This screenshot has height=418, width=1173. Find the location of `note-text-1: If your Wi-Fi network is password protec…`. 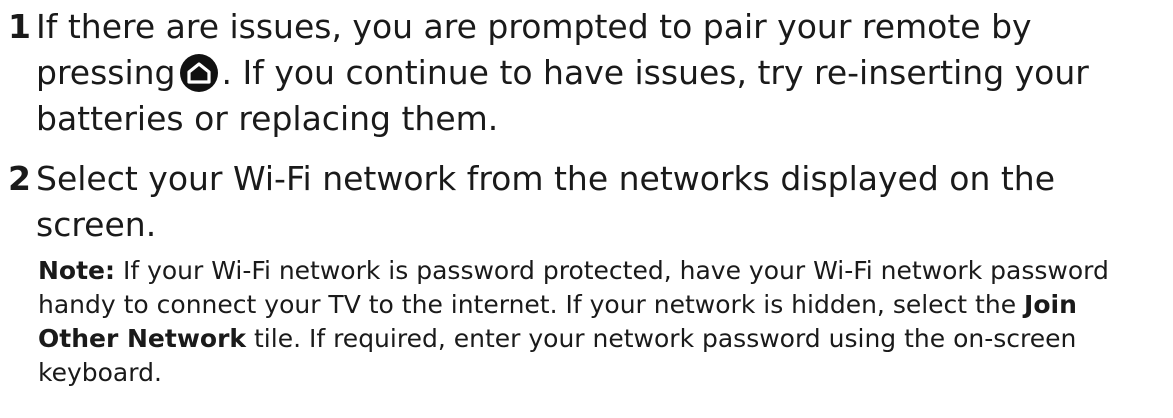

note-text-1: If your Wi-Fi network is password protec… is located at coordinates (573, 287).